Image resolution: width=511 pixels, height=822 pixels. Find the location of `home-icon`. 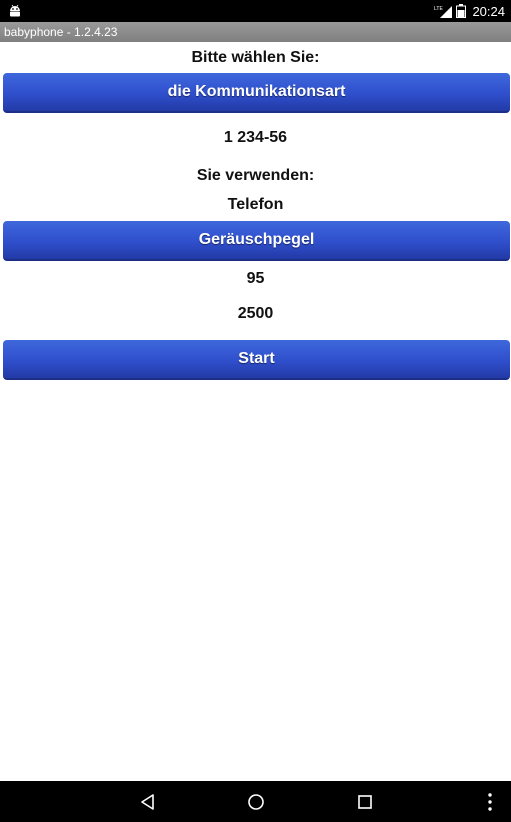

home-icon is located at coordinates (256, 802).